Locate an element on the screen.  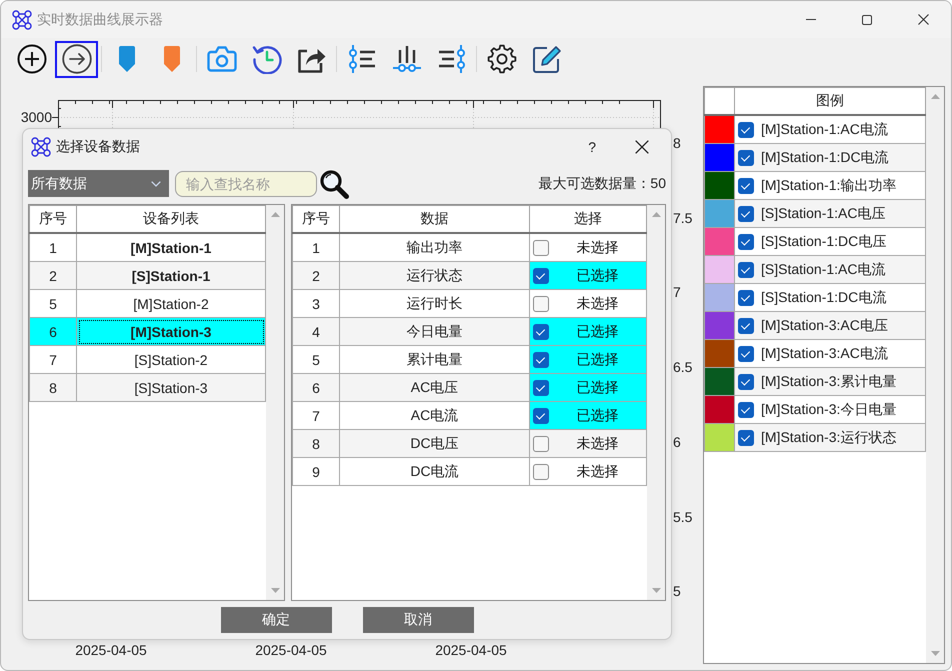
list-row: 2 [S]Station-1 is located at coordinates (148, 276).